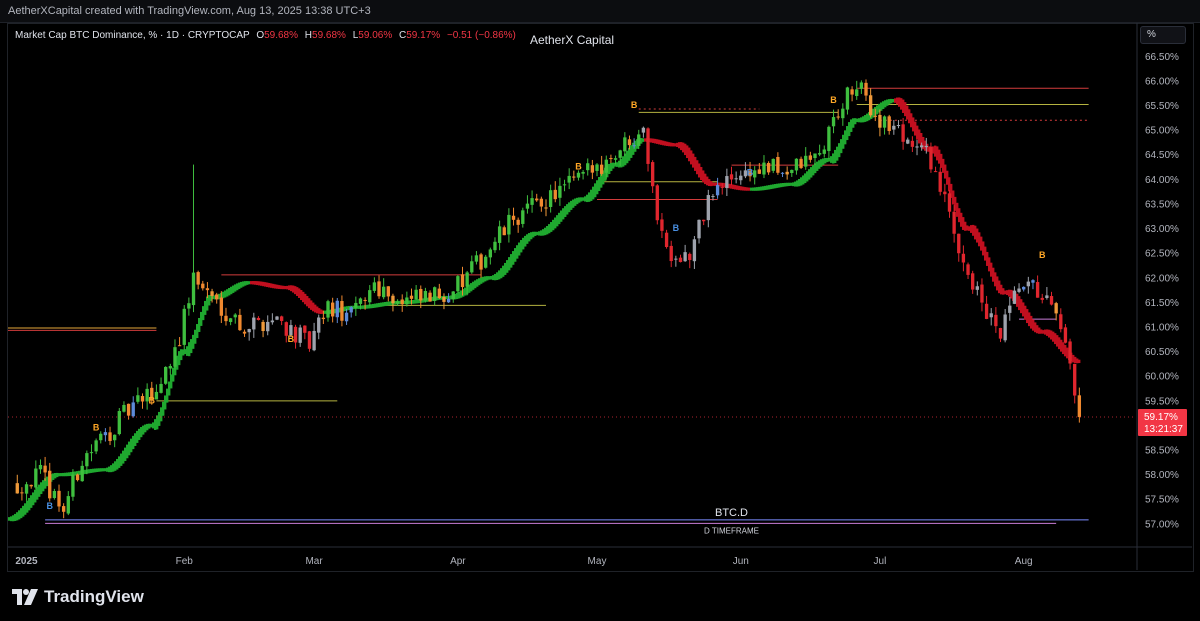 The image size is (1200, 621). Describe the element at coordinates (1162, 278) in the screenshot. I see `y-tick-label: 62.00%` at that location.